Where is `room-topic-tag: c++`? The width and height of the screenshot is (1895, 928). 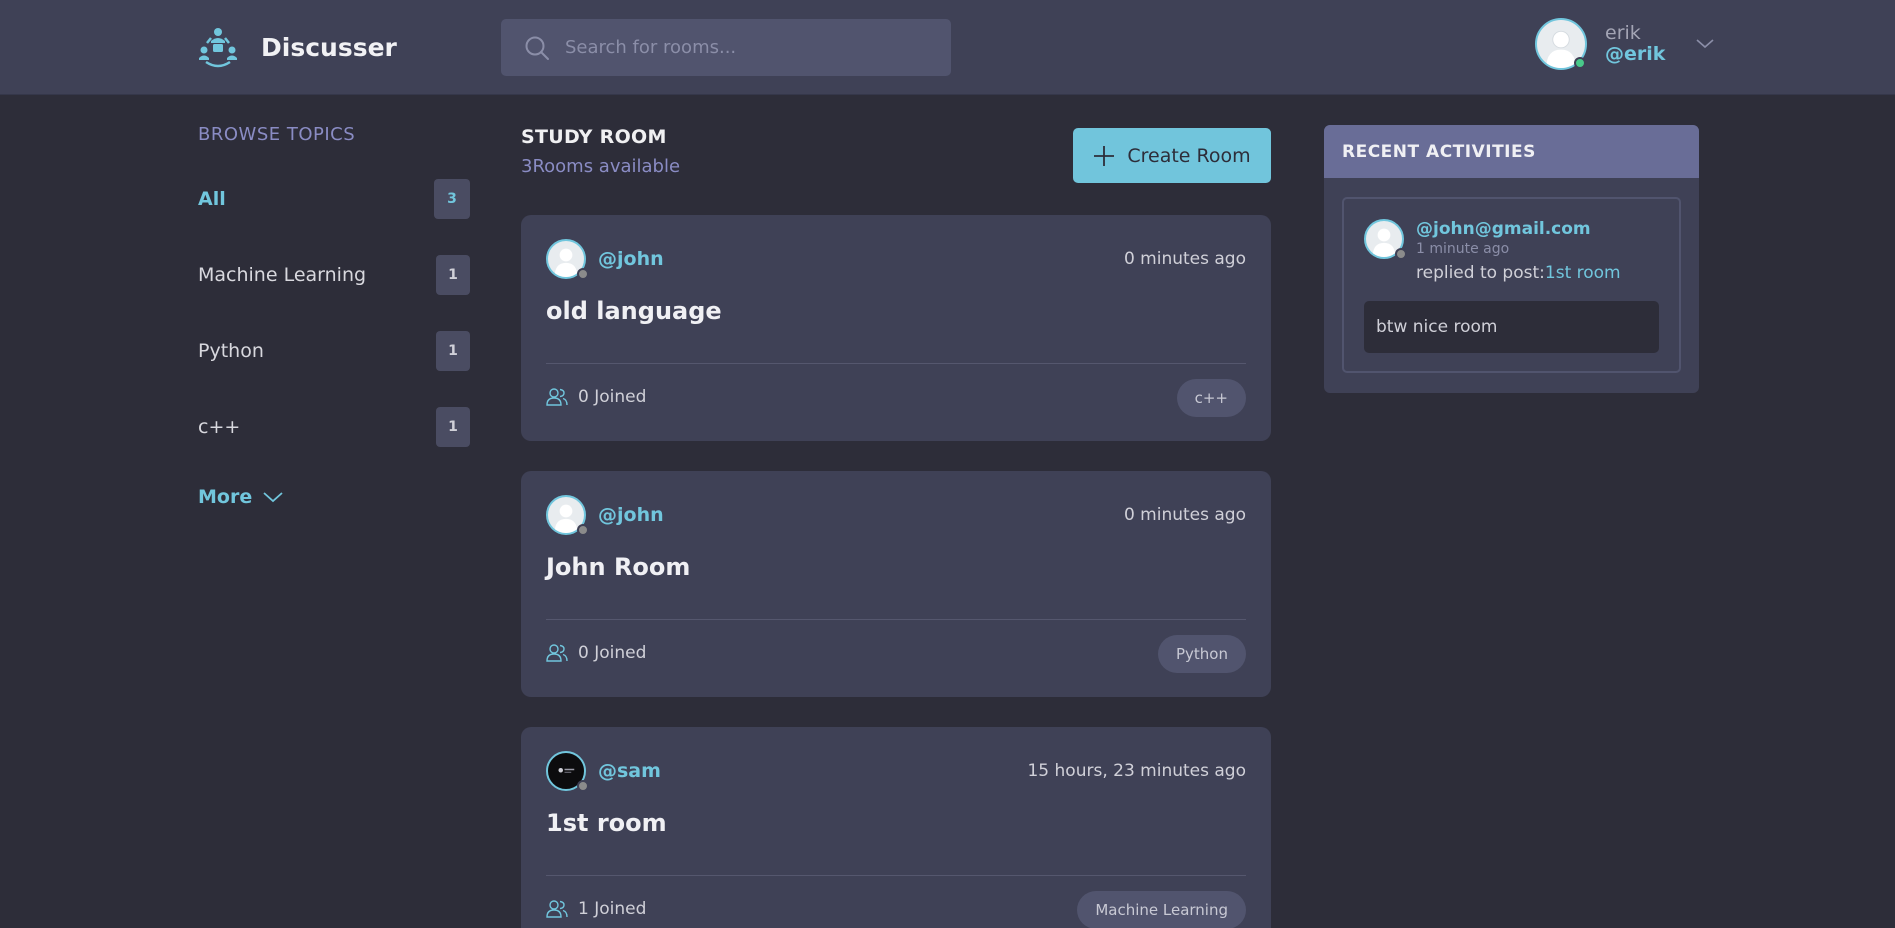 room-topic-tag: c++ is located at coordinates (1211, 398).